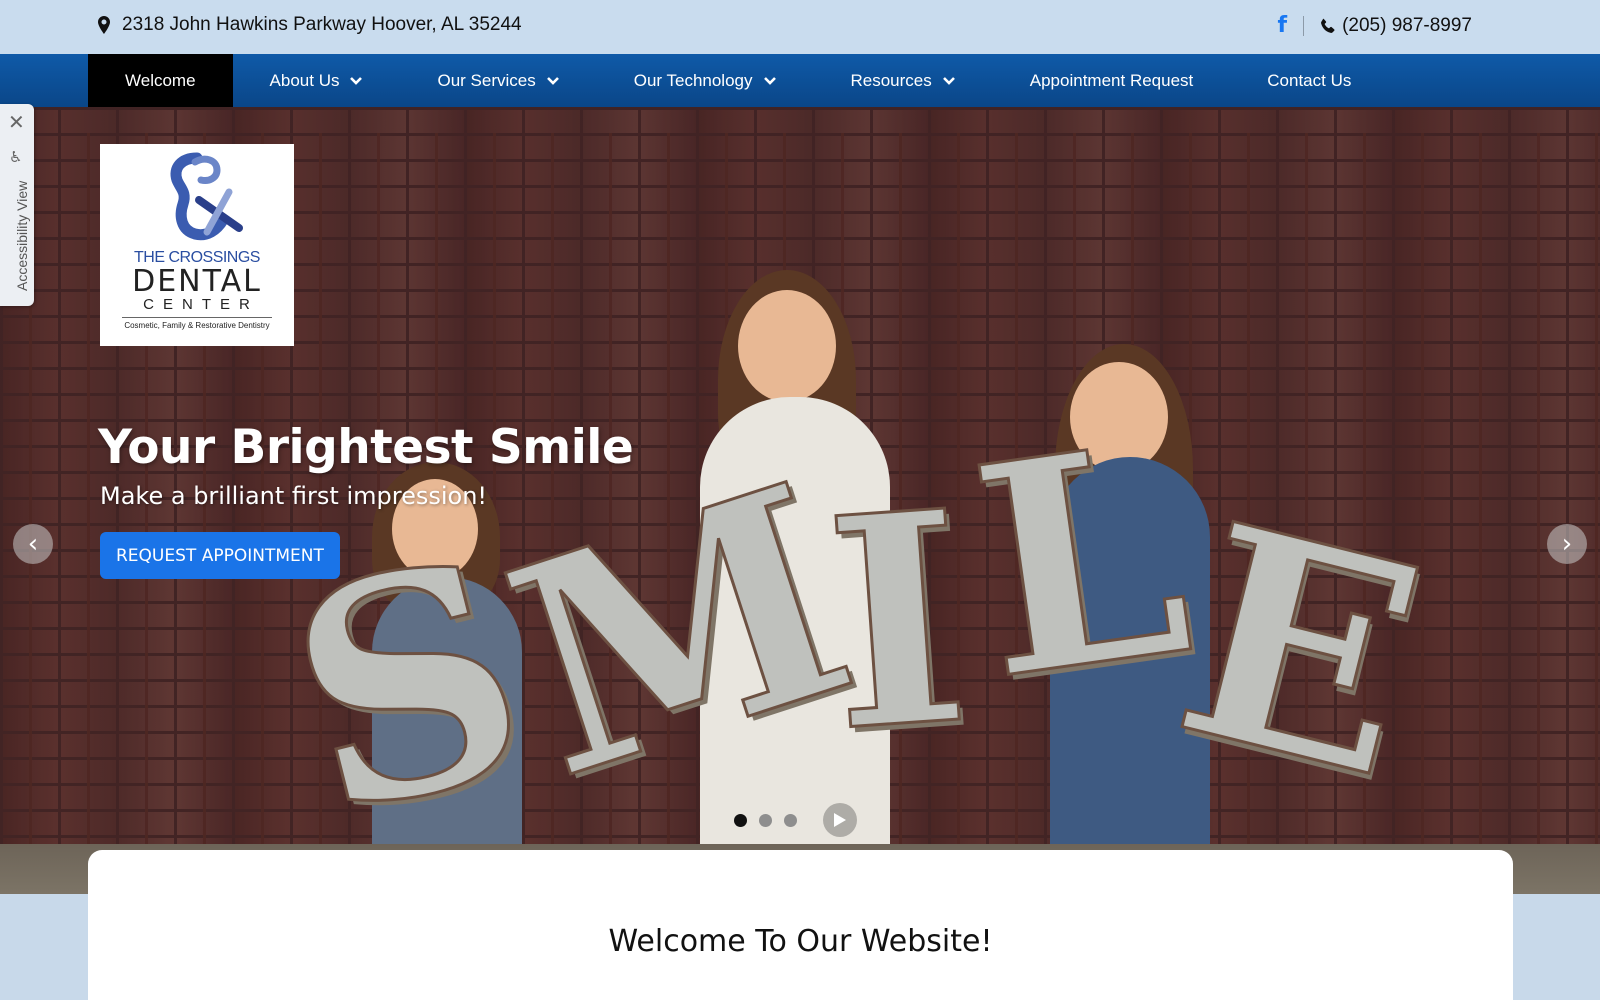 The width and height of the screenshot is (1600, 1000). What do you see at coordinates (294, 496) in the screenshot?
I see `hero-subtitle: Make a brilliant first impression!` at bounding box center [294, 496].